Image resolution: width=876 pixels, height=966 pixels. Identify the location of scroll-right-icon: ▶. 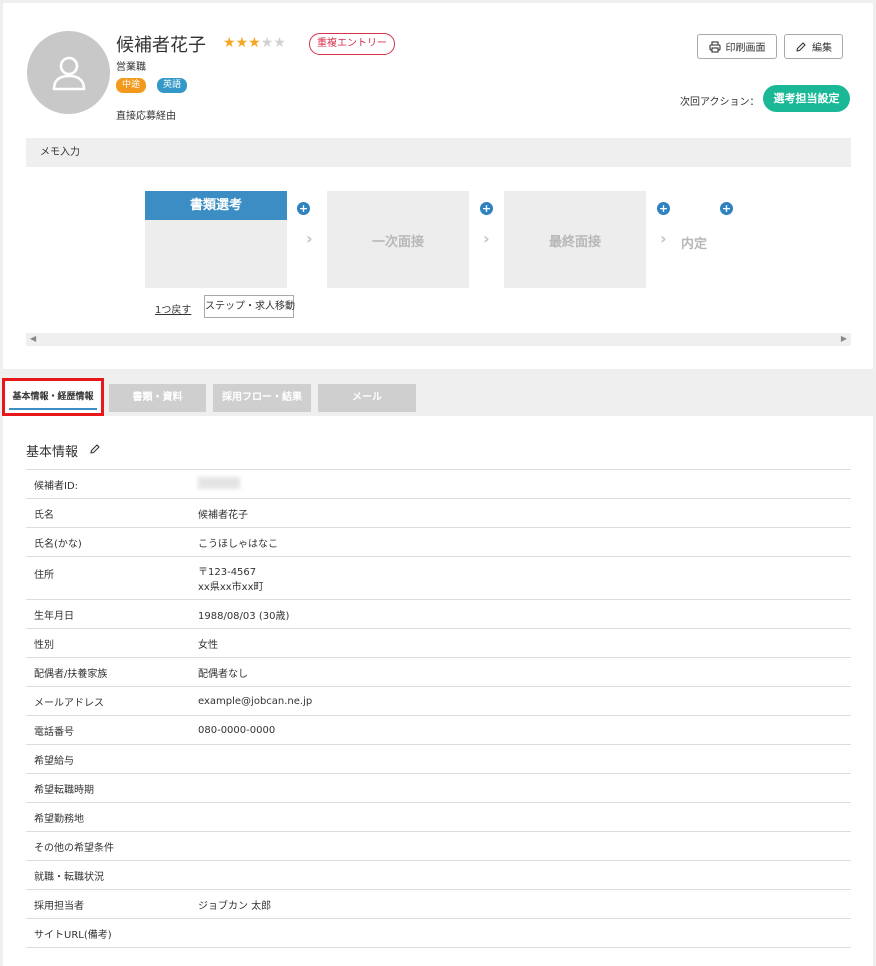
(844, 338).